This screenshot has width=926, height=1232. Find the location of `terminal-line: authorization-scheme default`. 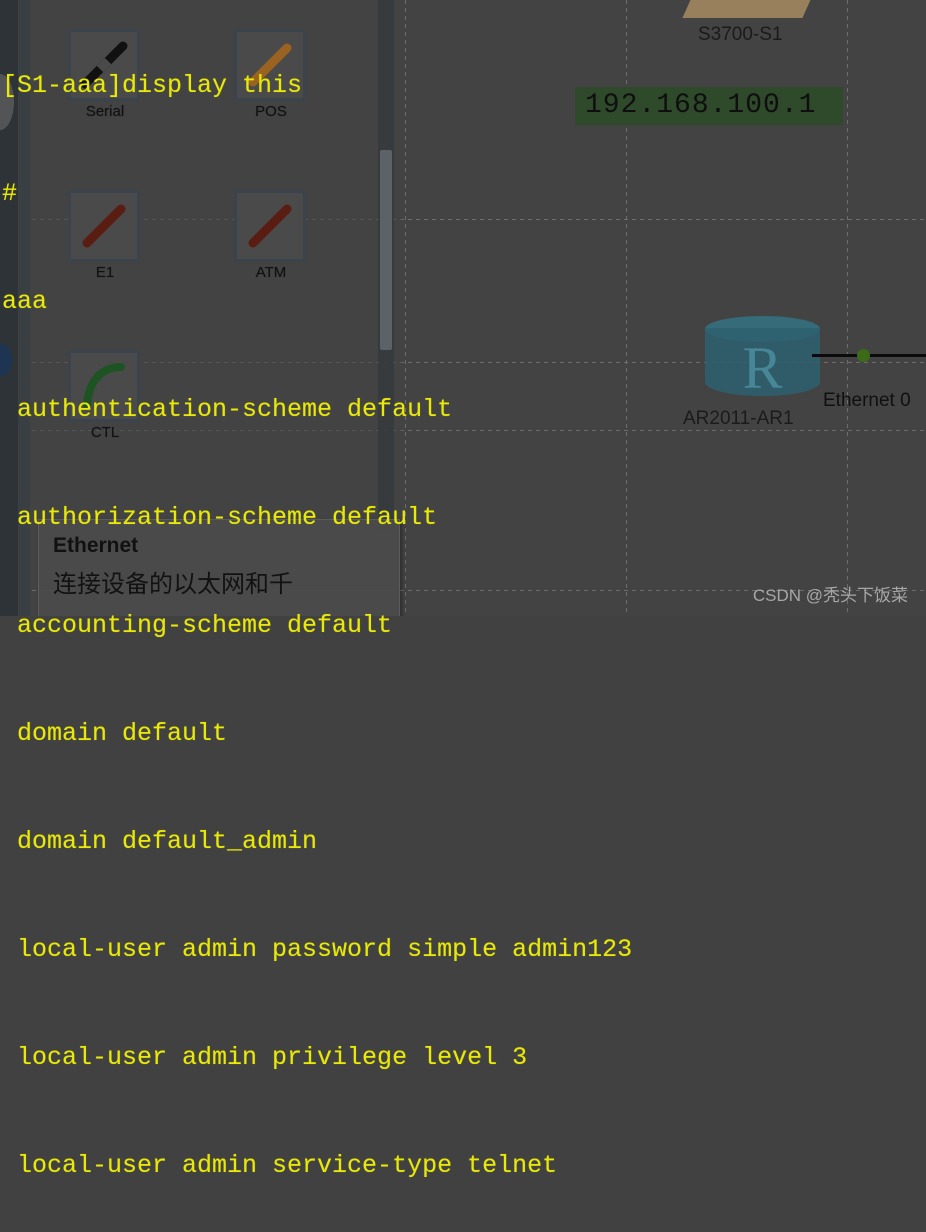

terminal-line: authorization-scheme default is located at coordinates (220, 517).